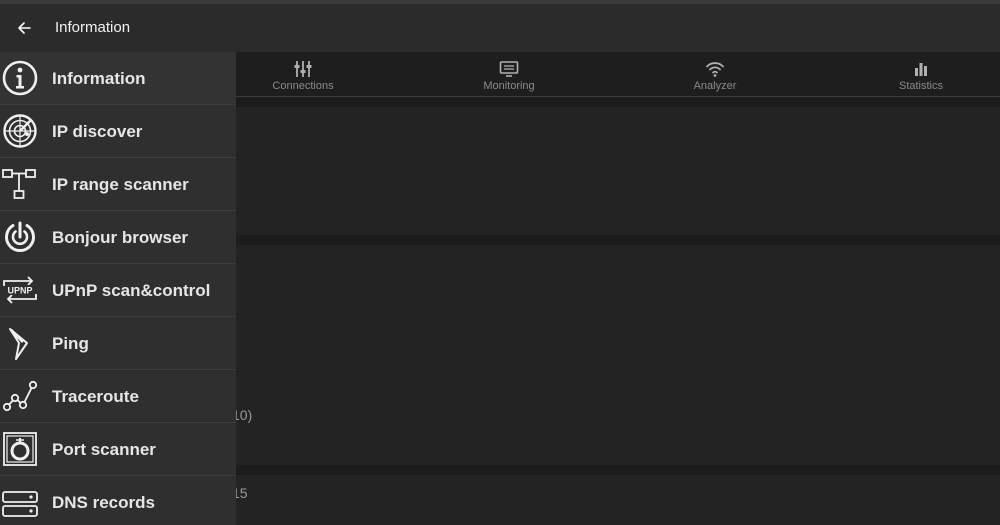 The width and height of the screenshot is (1000, 525). What do you see at coordinates (131, 290) in the screenshot?
I see `drawer-item-label: UPnP scan&control` at bounding box center [131, 290].